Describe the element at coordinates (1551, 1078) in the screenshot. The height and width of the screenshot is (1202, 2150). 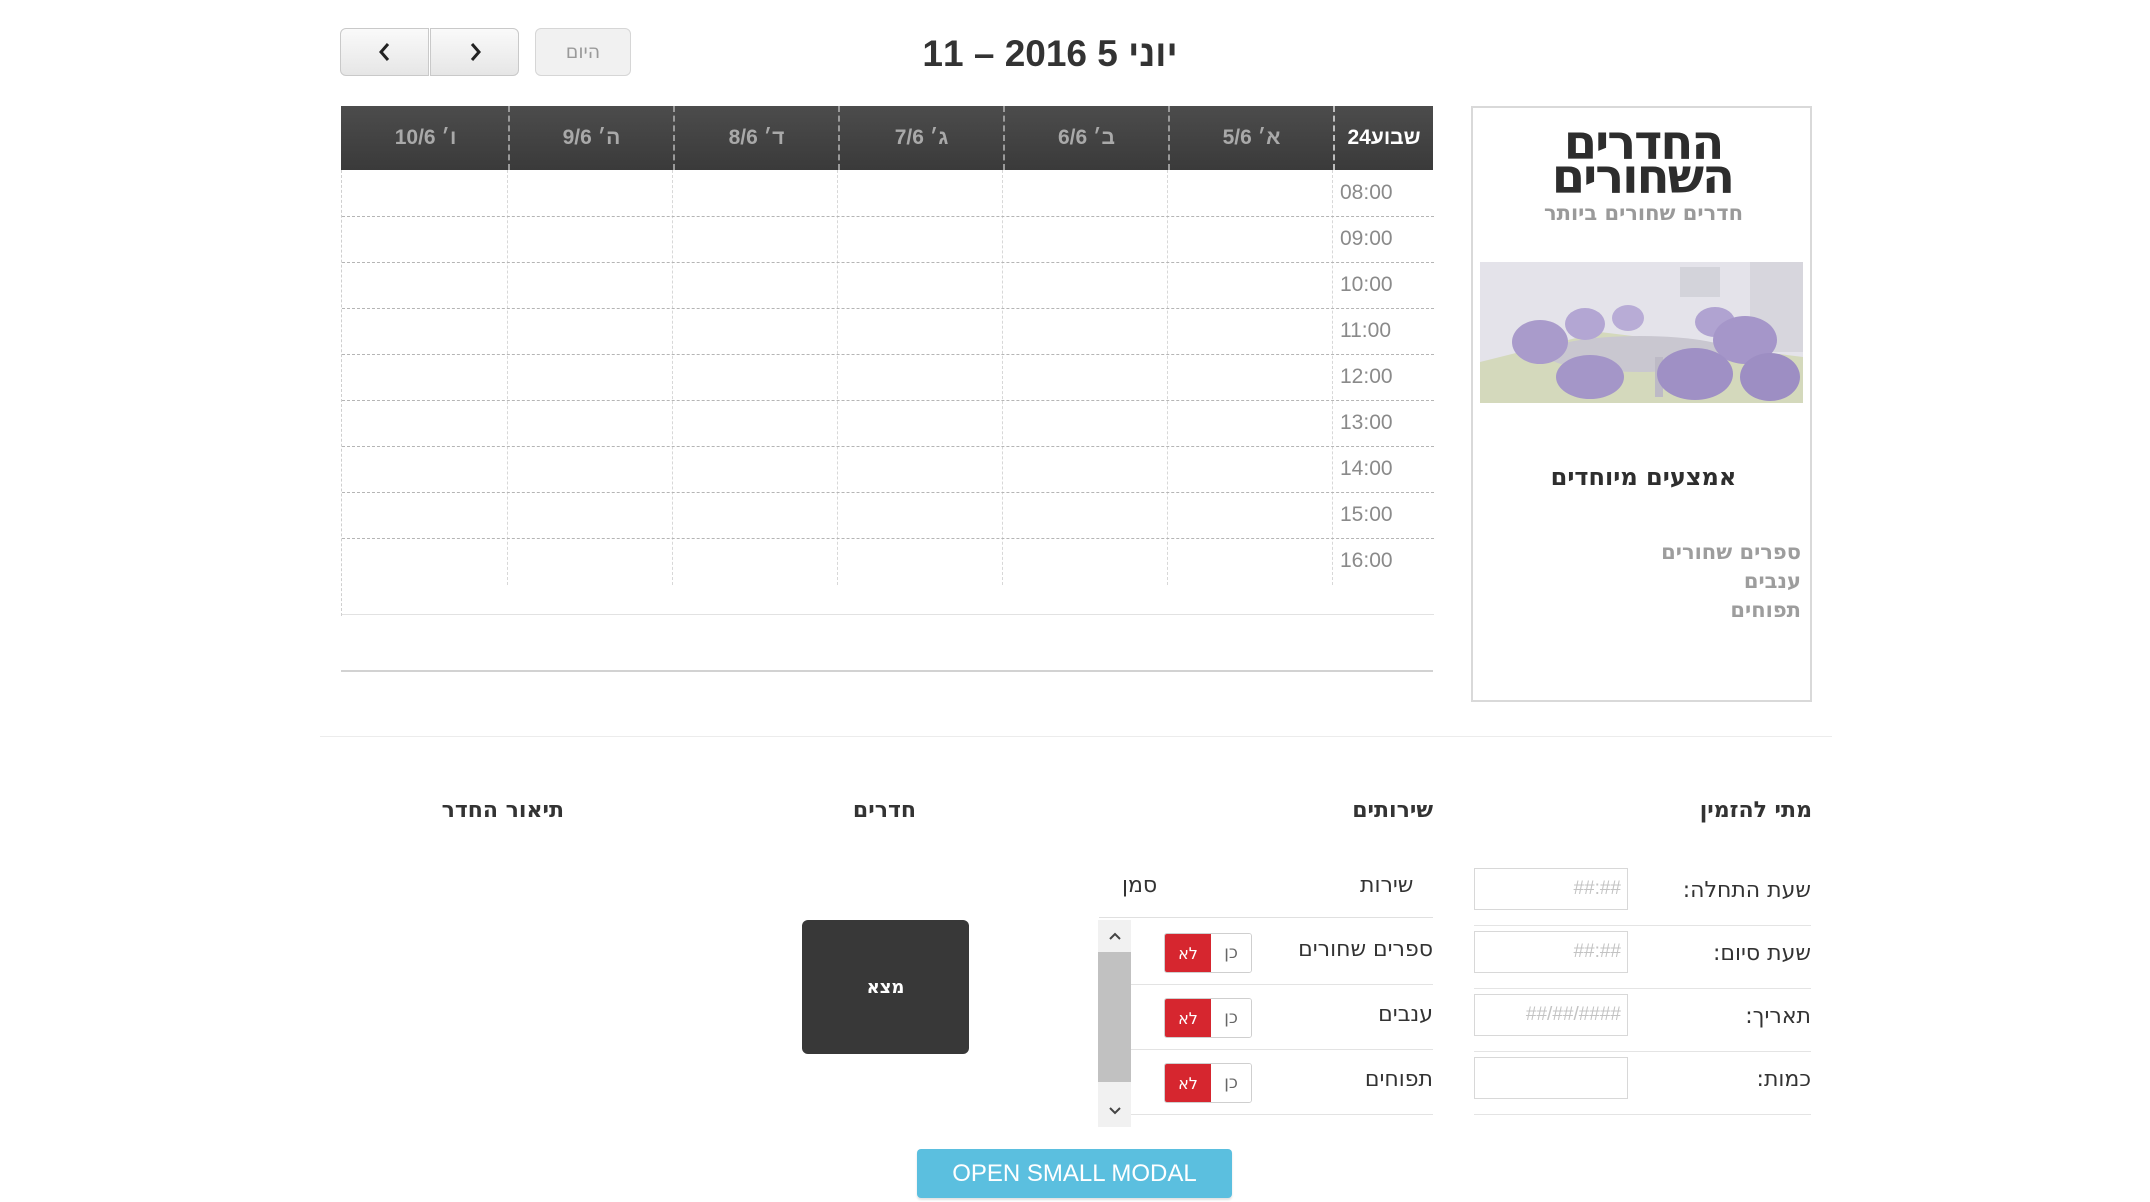
I see `quantity-input` at that location.